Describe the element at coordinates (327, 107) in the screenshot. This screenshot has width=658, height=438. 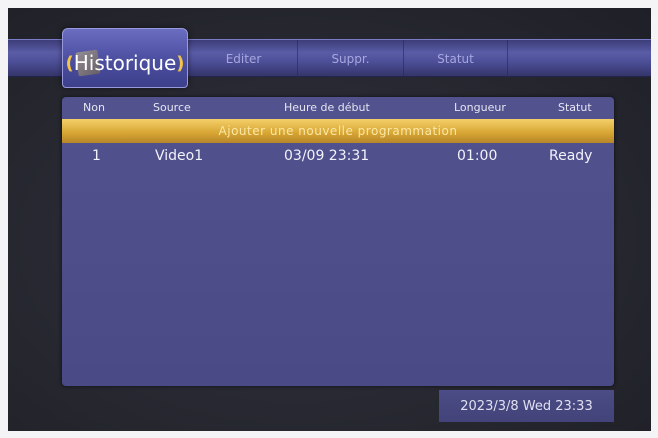
I see `column-header-start: Heure de début` at that location.